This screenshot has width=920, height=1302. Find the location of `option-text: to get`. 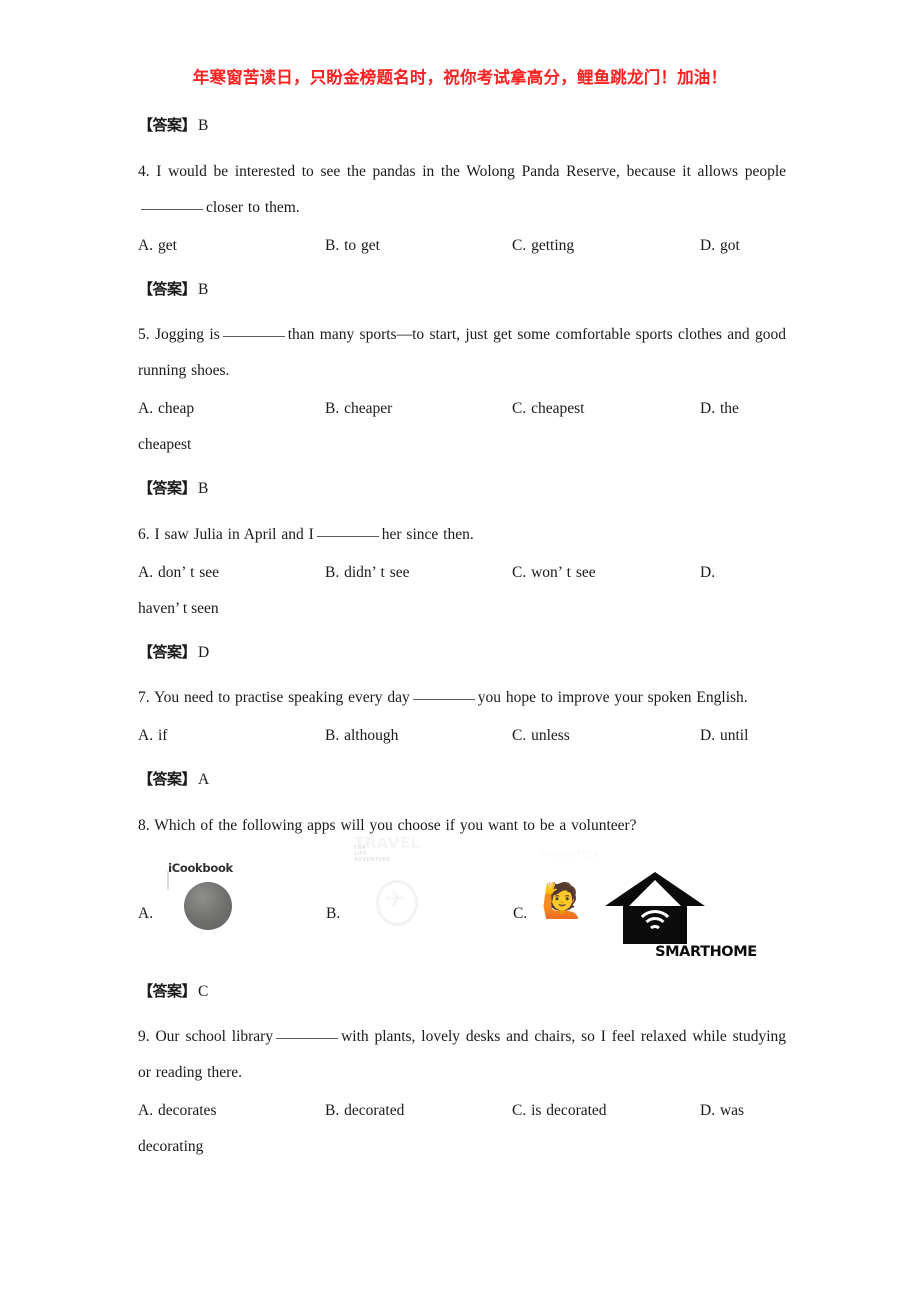

option-text: to get is located at coordinates (362, 245).